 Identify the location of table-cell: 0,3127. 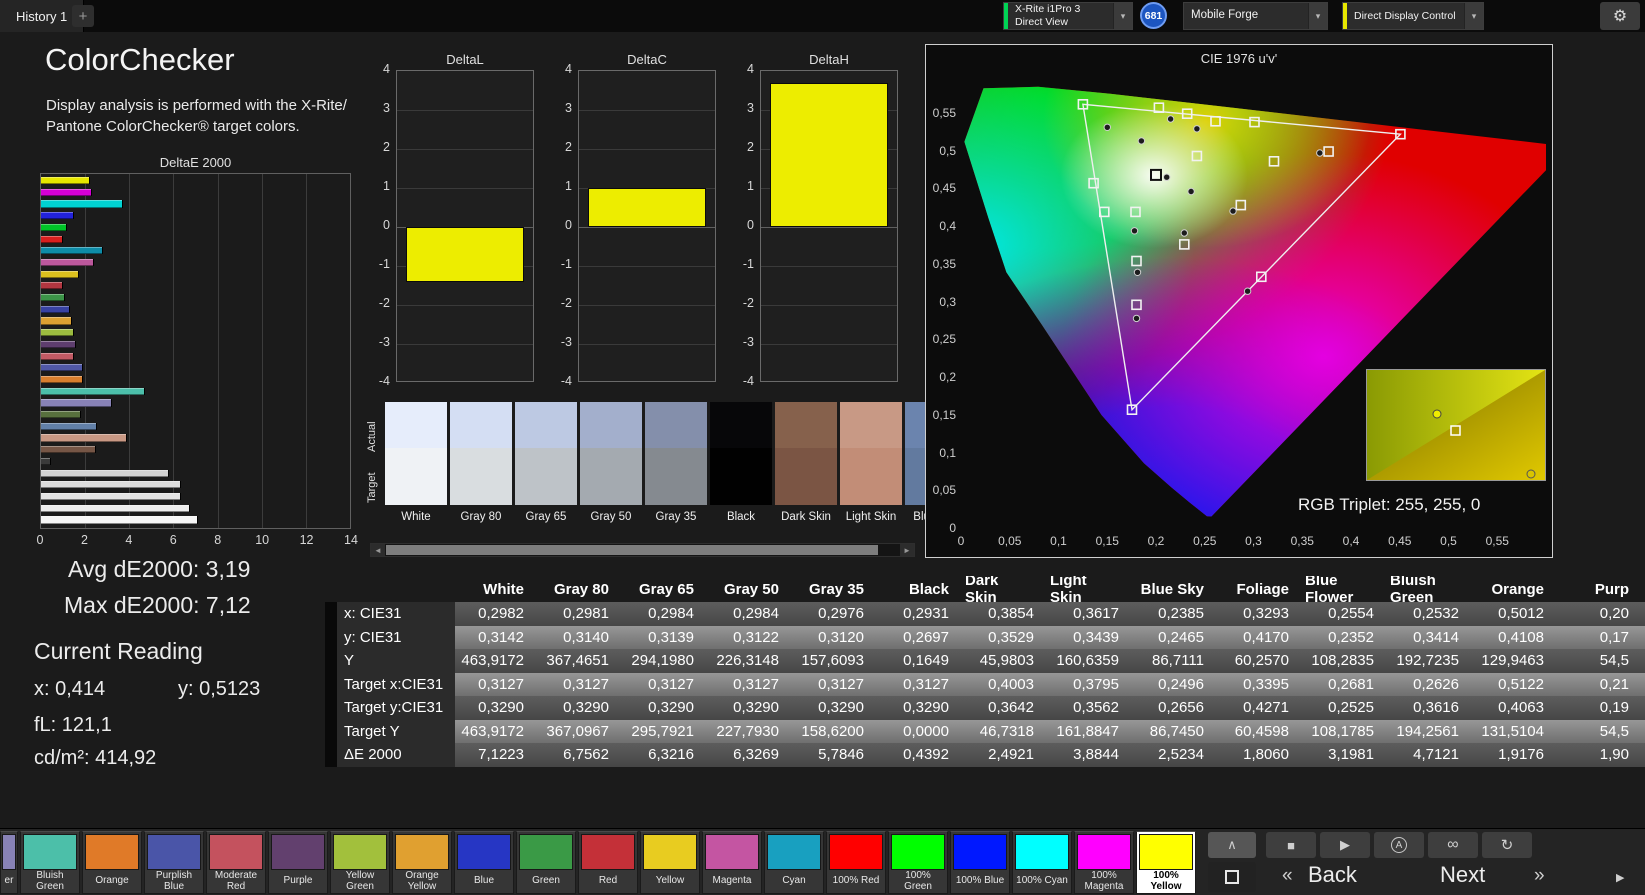
(582, 684).